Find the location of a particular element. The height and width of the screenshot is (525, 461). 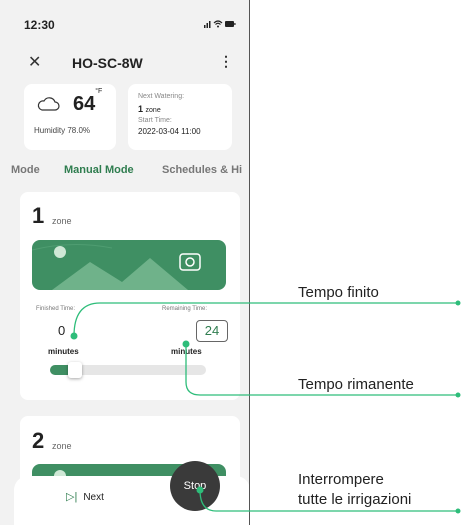

callout-stop-line1: Interrompere is located at coordinates (341, 479).